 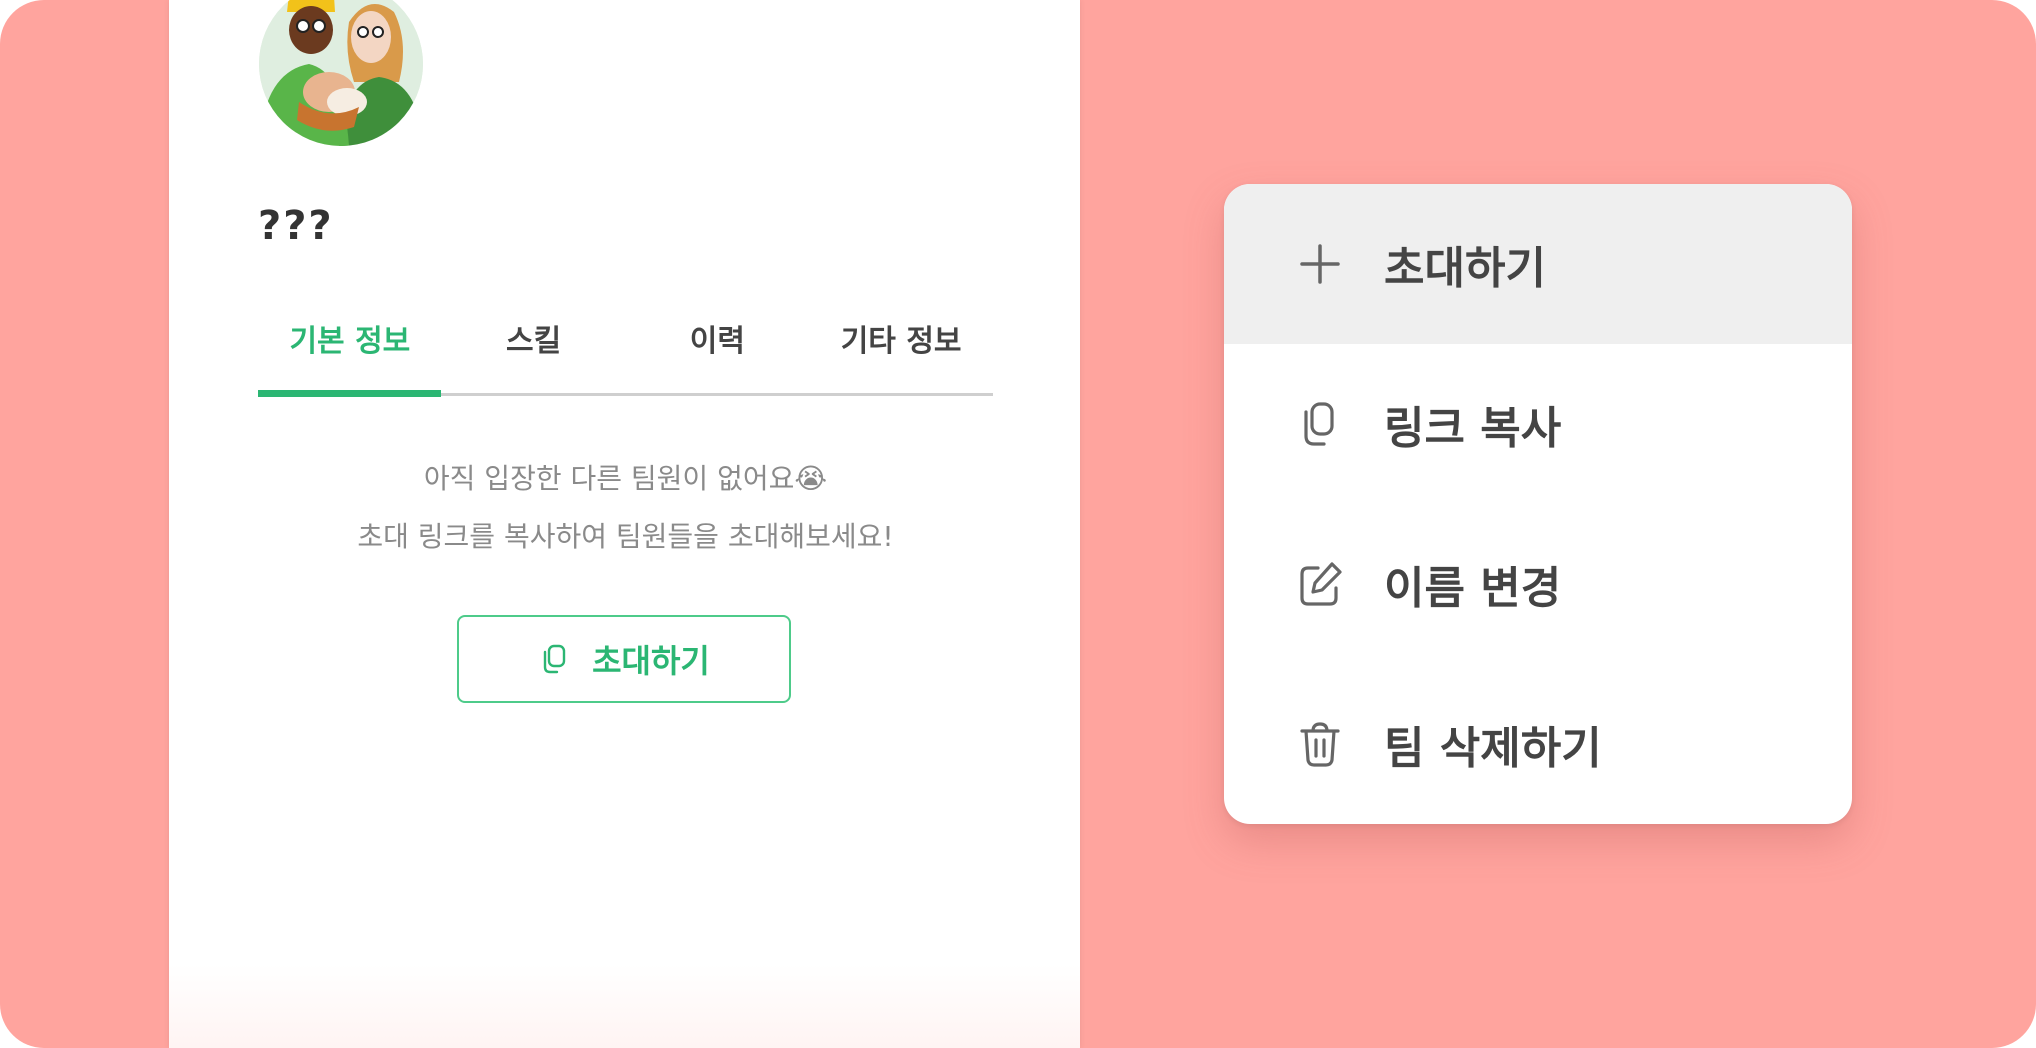 What do you see at coordinates (1321, 584) in the screenshot?
I see `edit-icon` at bounding box center [1321, 584].